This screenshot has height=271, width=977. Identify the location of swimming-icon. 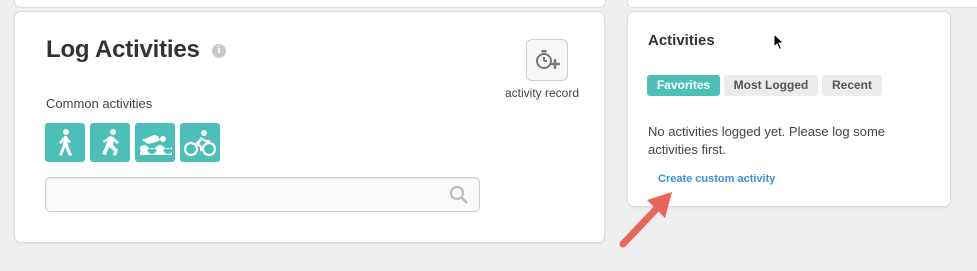
(156, 144).